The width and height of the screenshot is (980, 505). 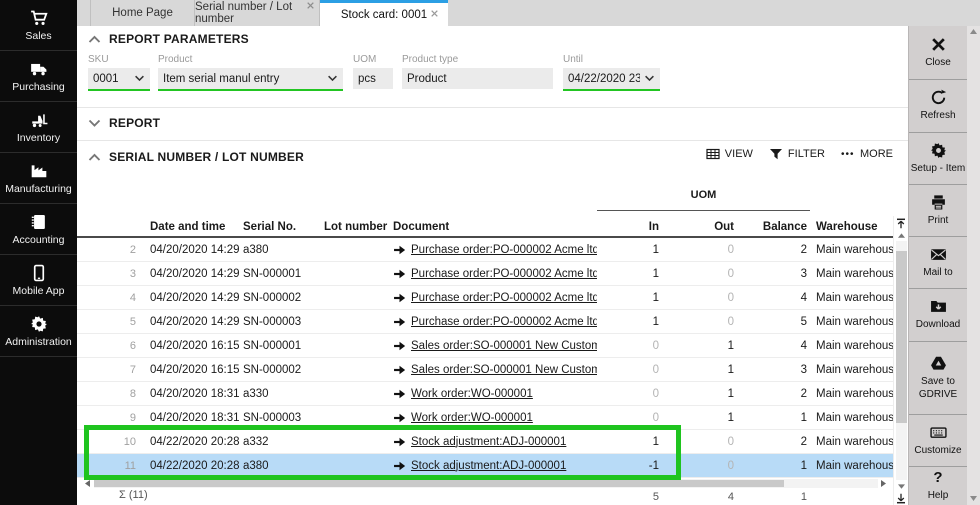 I want to click on sidebar-item-manufacturing: Manufacturing, so click(x=38, y=178).